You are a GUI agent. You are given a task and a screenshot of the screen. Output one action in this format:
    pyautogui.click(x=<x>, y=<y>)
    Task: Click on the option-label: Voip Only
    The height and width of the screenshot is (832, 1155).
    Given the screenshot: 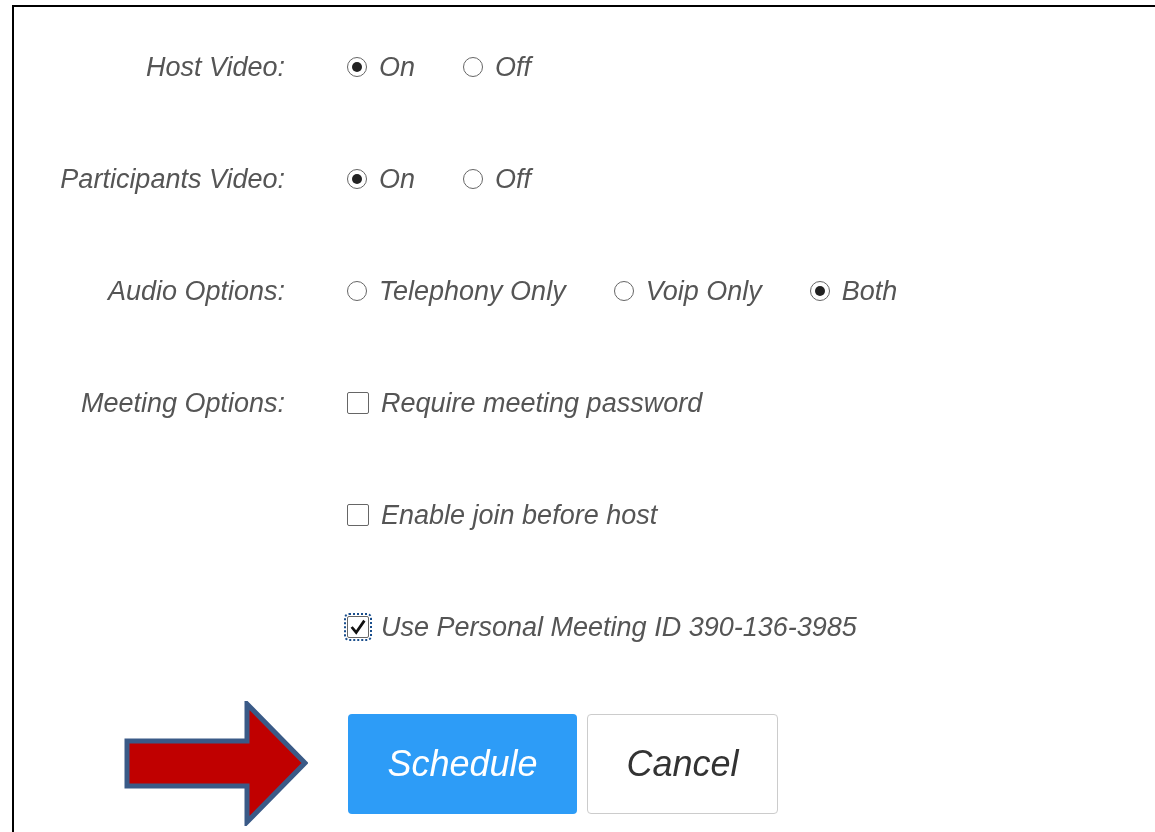 What is the action you would take?
    pyautogui.click(x=703, y=291)
    